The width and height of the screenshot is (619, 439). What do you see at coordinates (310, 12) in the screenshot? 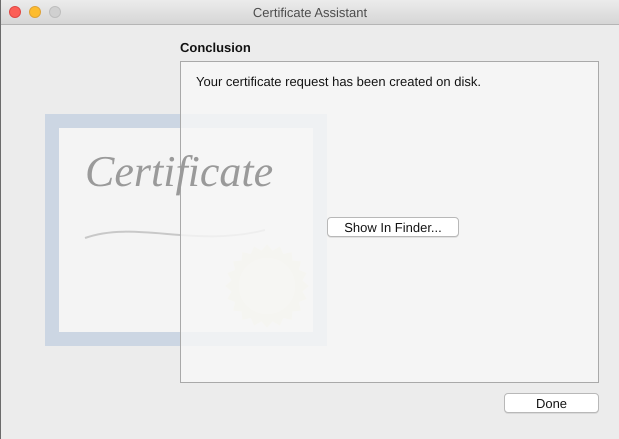
I see `window-title: Certificate Assistant` at bounding box center [310, 12].